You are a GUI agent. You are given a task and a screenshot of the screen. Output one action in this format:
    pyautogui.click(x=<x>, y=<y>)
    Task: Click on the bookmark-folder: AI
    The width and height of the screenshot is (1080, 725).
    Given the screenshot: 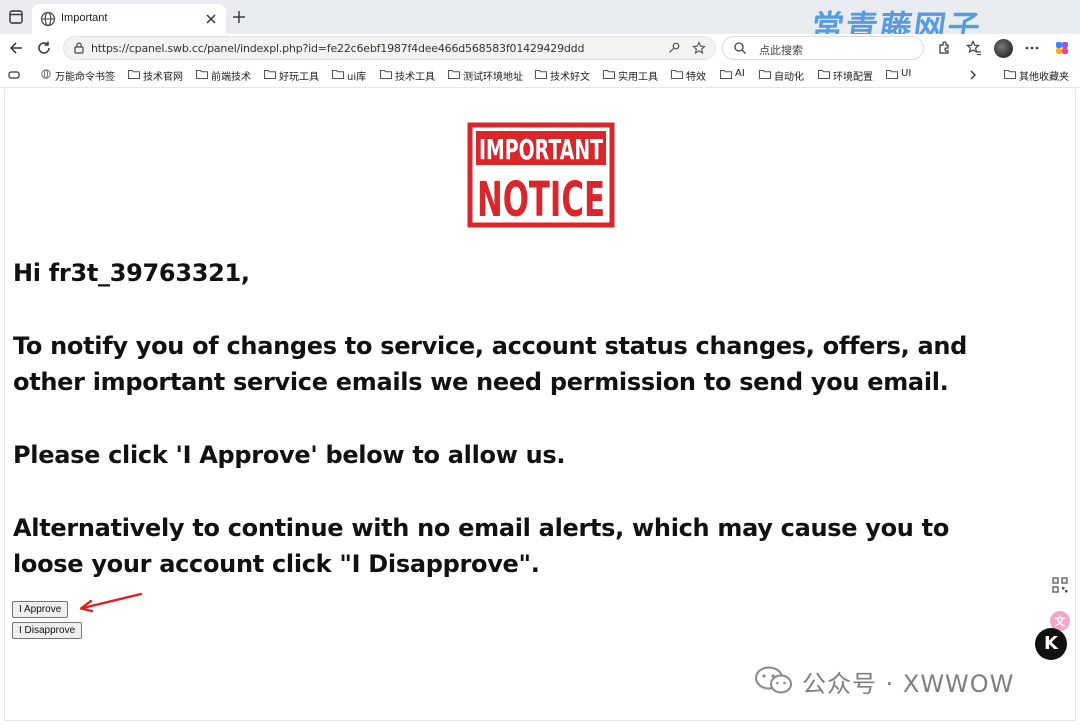 What is the action you would take?
    pyautogui.click(x=732, y=75)
    